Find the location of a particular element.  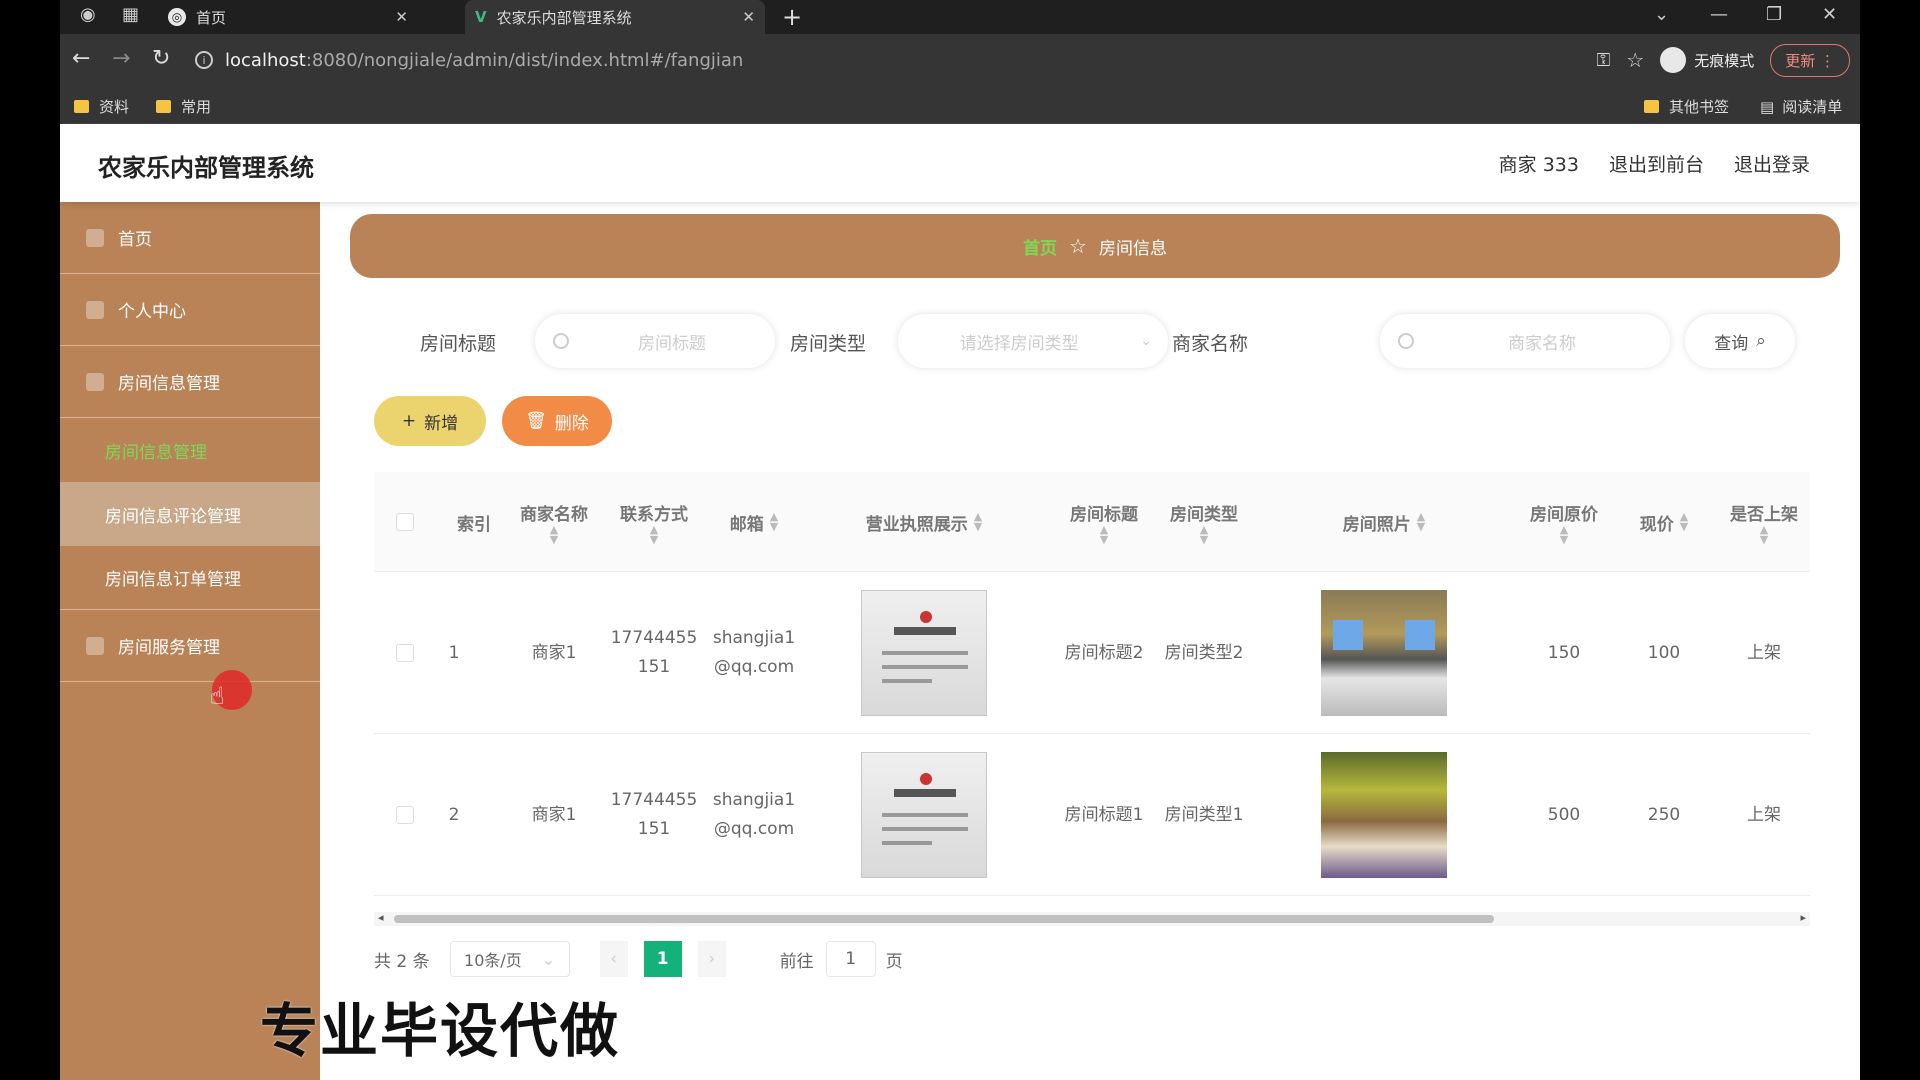

back-to-front-link: 退出到前台 is located at coordinates (1656, 163).